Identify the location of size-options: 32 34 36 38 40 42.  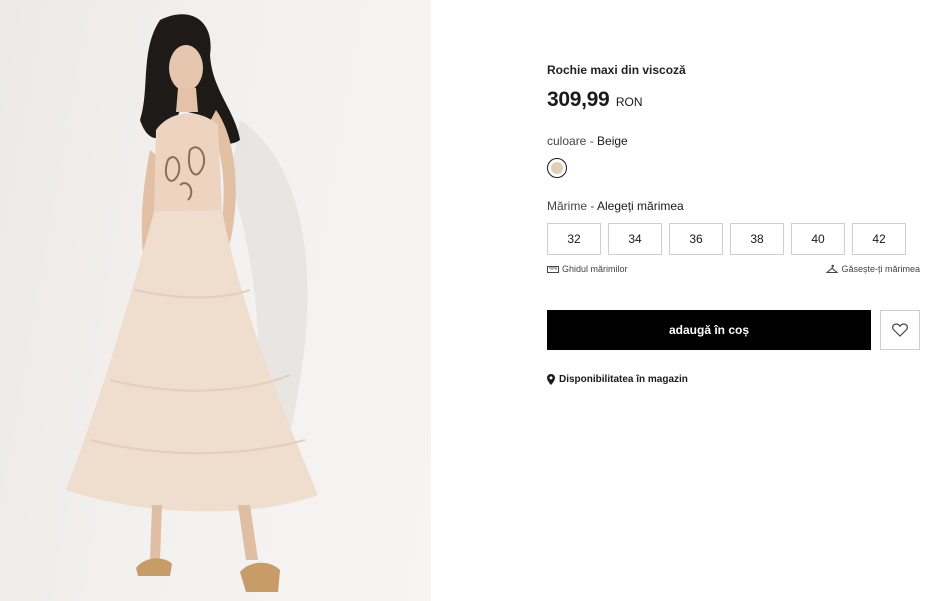
(726, 239).